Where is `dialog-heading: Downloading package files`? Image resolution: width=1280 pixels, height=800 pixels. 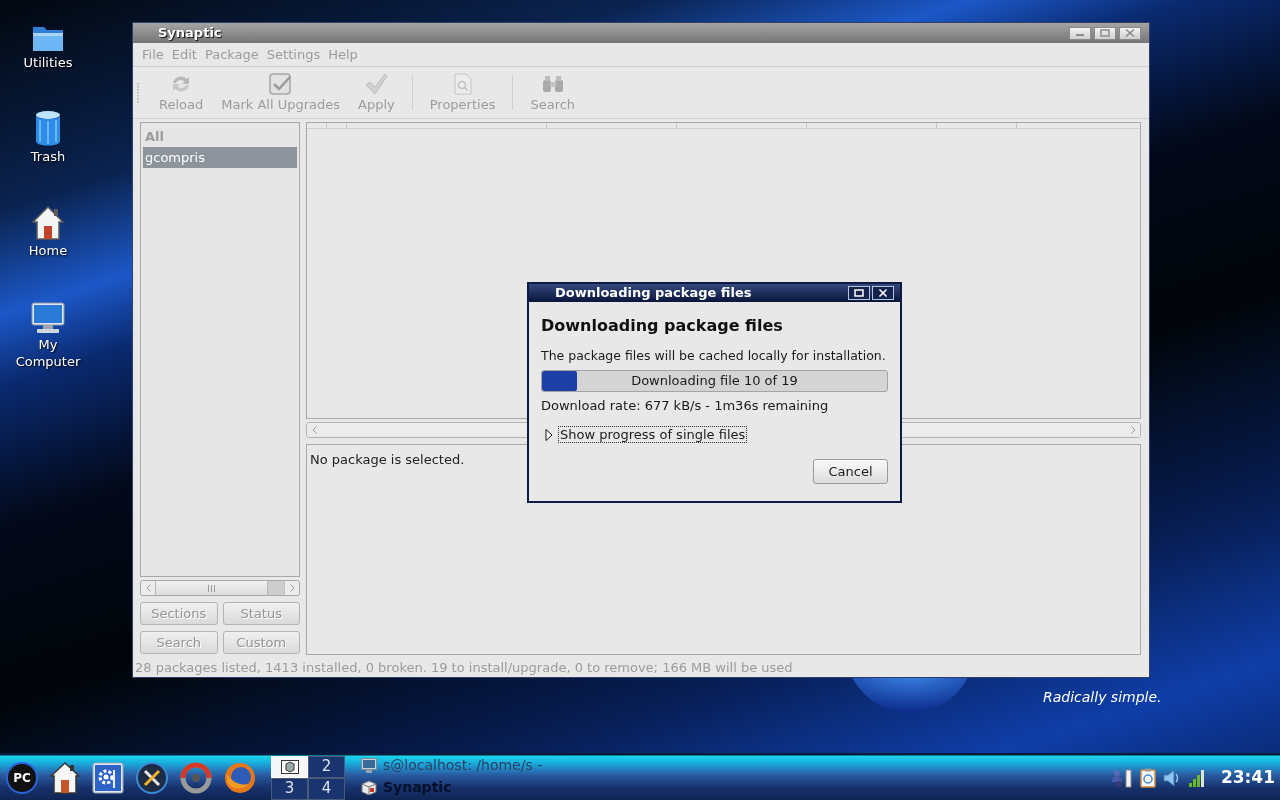
dialog-heading: Downloading package files is located at coordinates (662, 326).